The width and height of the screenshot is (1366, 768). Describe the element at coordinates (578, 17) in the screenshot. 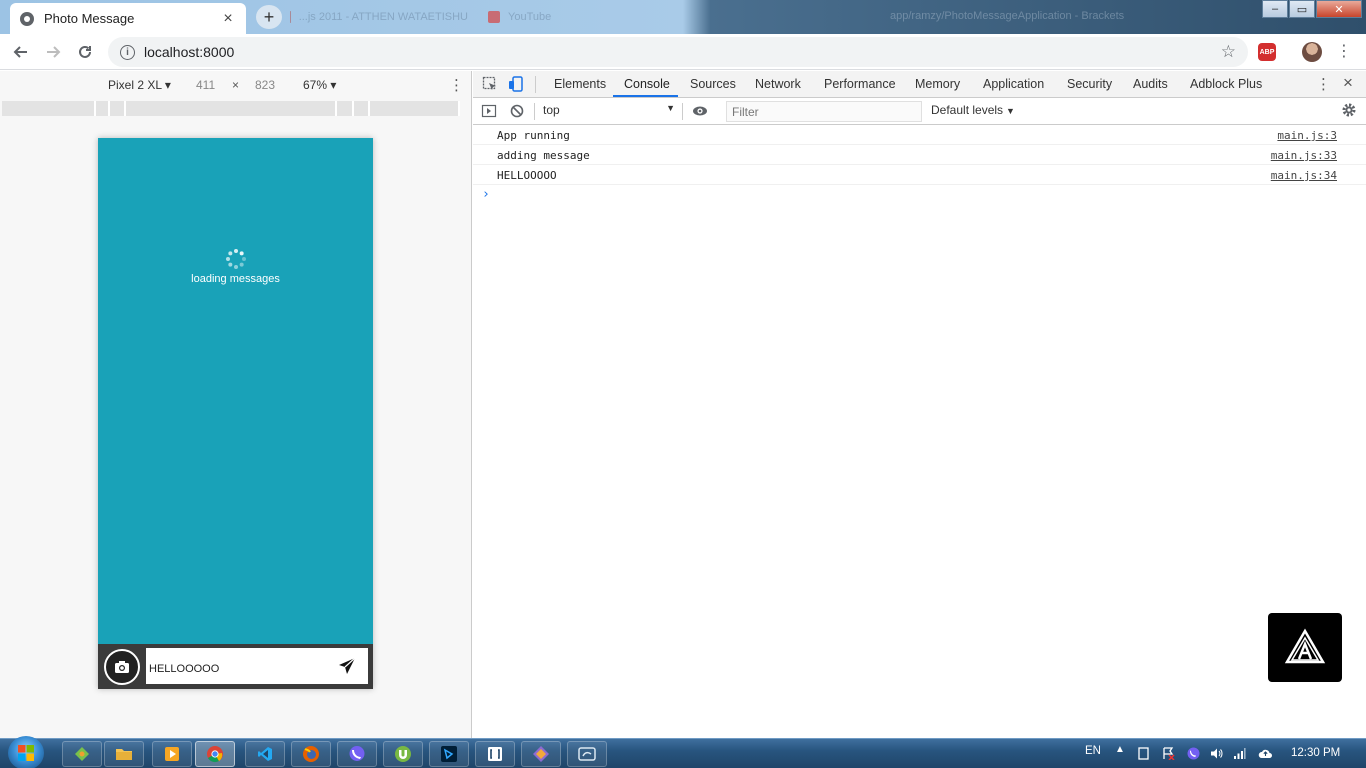

I see `background-tab-youtube: YouTube` at that location.